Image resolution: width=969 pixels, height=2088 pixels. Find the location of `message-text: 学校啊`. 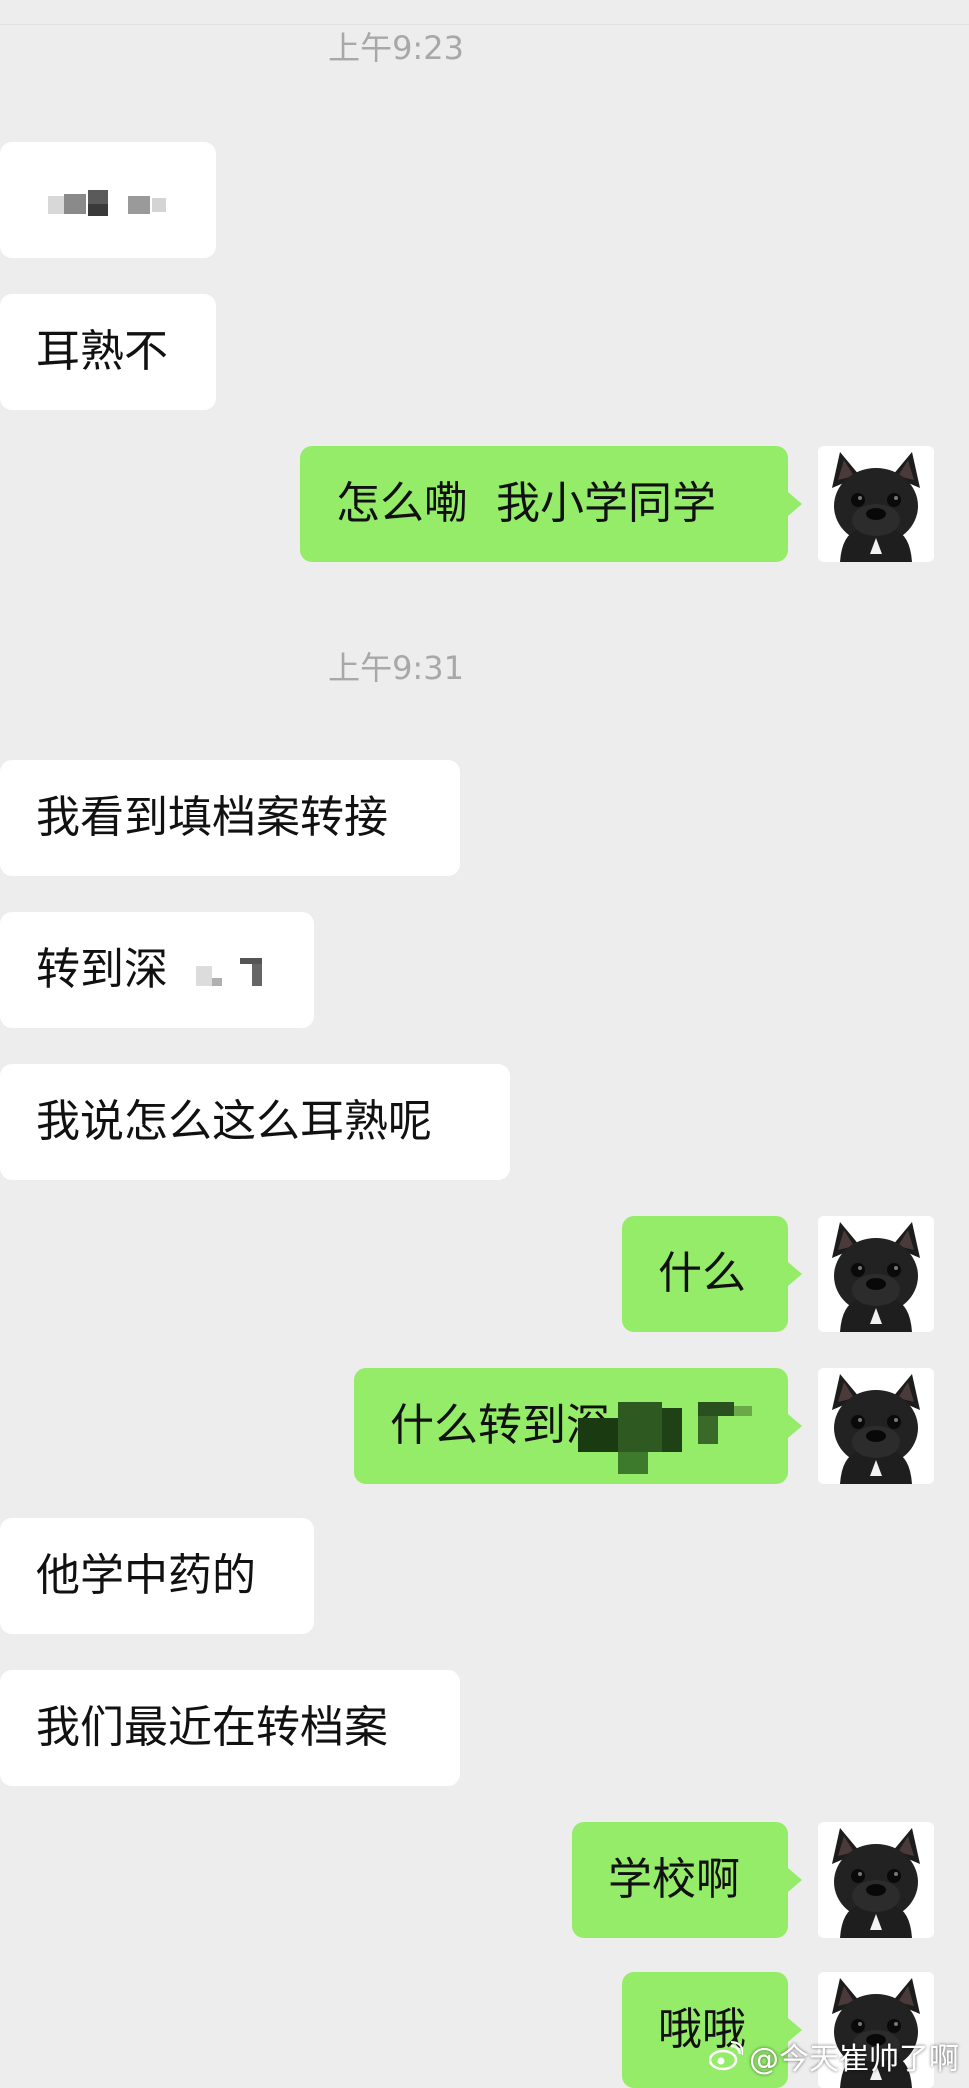

message-text: 学校啊 is located at coordinates (674, 1879).